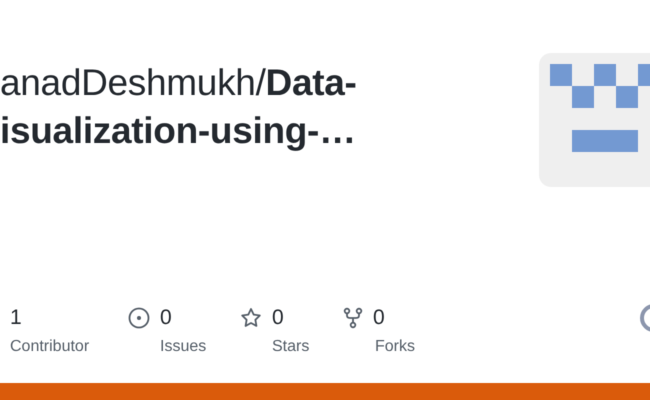  Describe the element at coordinates (50, 347) in the screenshot. I see `stat-label: Contributor` at that location.